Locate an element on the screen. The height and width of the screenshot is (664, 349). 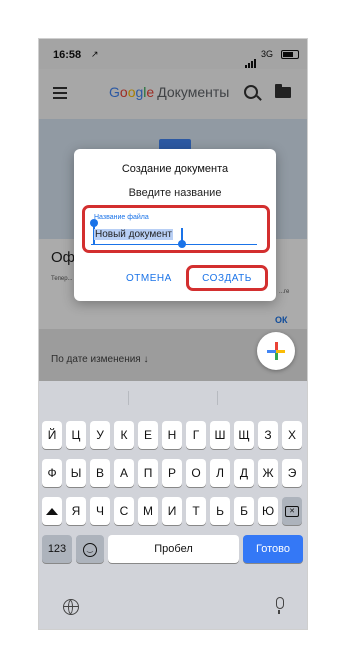
key: Й is located at coordinates (52, 435).